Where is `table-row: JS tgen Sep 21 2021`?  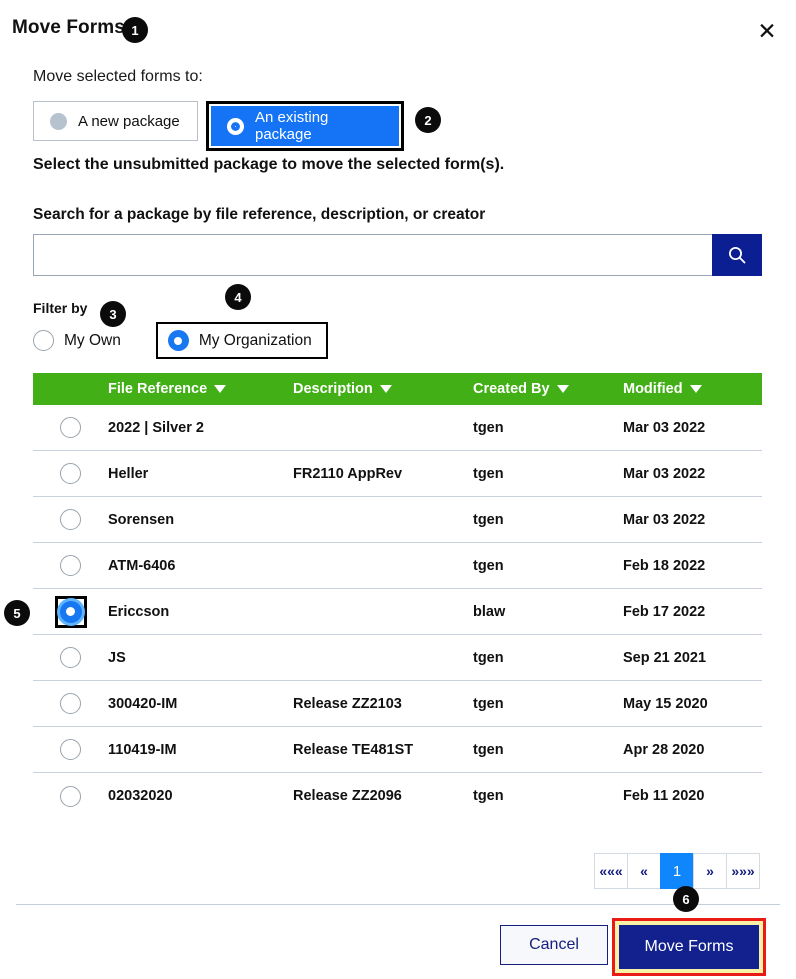
table-row: JS tgen Sep 21 2021 is located at coordinates (397, 658).